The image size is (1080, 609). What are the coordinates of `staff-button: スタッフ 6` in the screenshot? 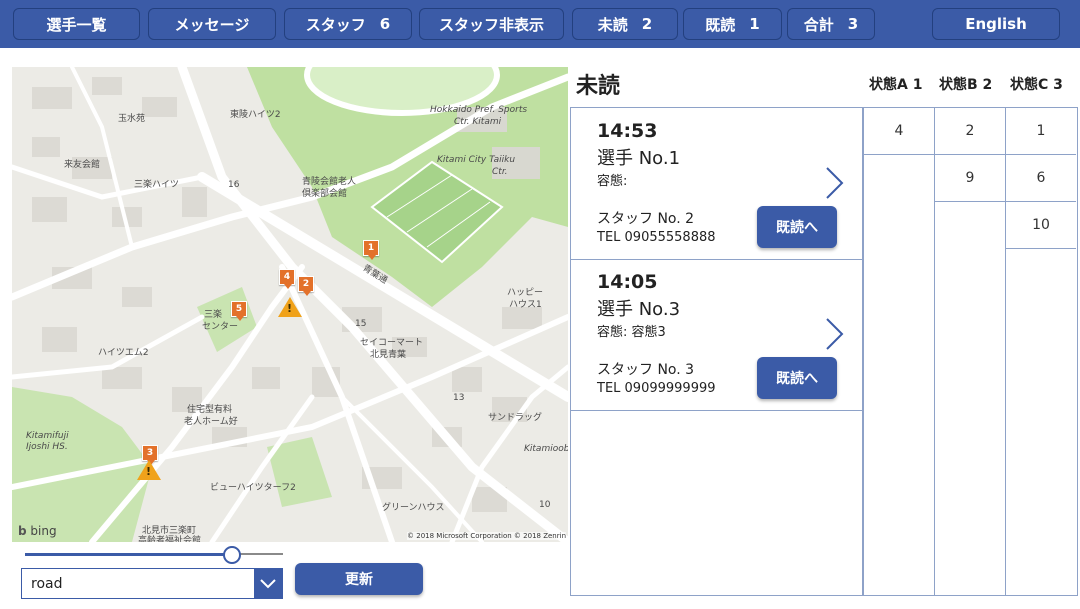 It's located at (348, 24).